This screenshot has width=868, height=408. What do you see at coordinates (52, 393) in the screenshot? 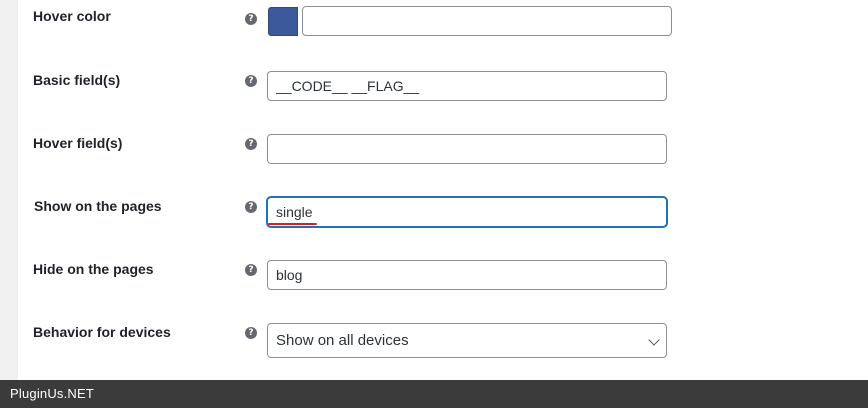
I see `footer-brand: PluginUs.NET` at bounding box center [52, 393].